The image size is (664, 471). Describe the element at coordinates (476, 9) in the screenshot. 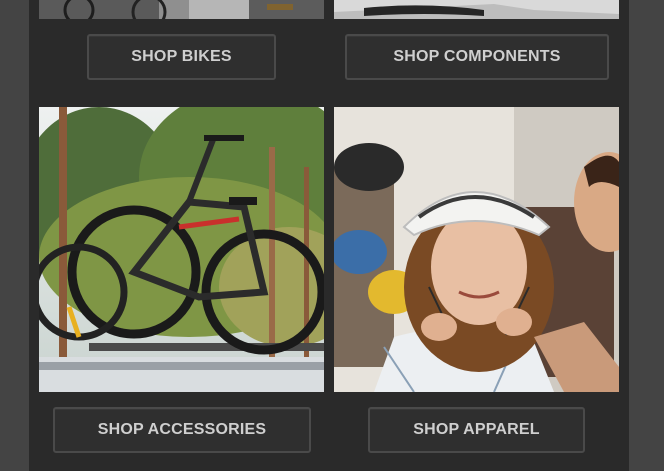

I see `components-image` at that location.